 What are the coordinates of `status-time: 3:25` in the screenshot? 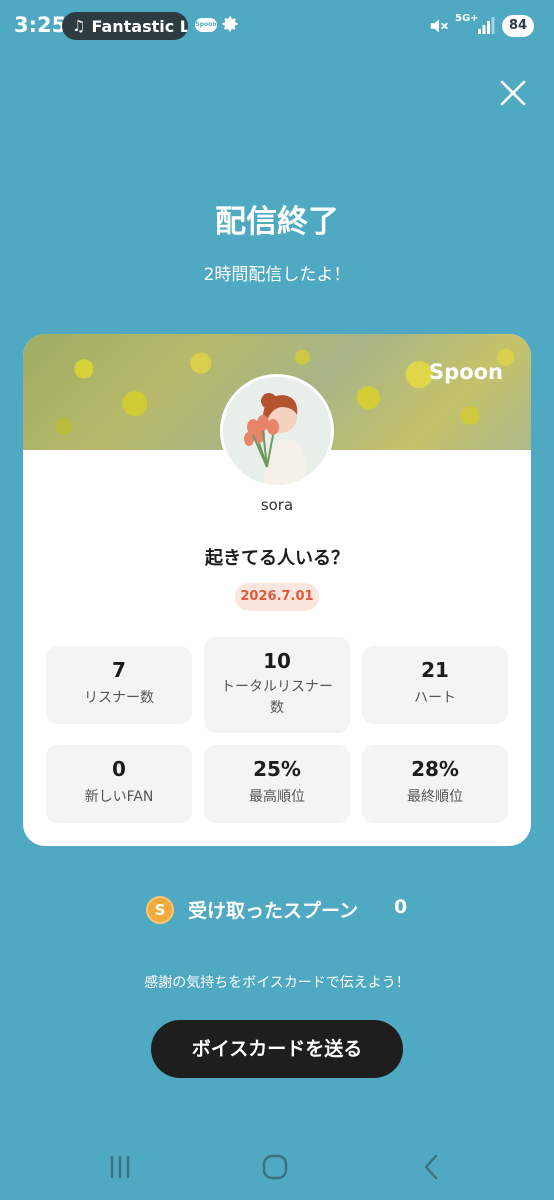 It's located at (40, 25).